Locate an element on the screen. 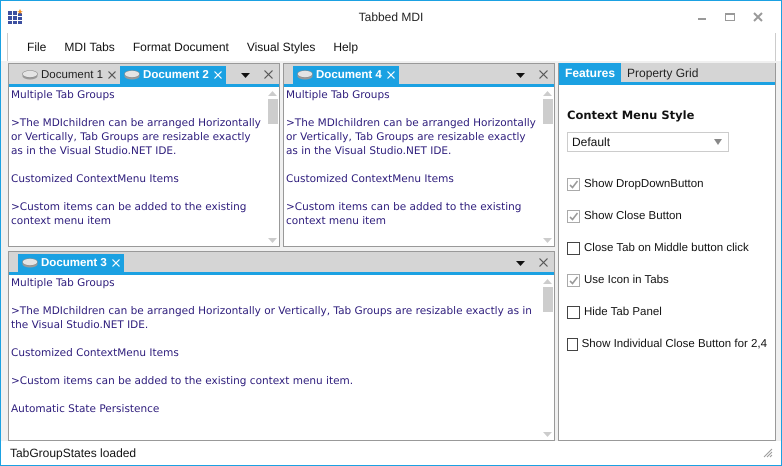 This screenshot has height=466, width=782. grid-icon is located at coordinates (16, 17).